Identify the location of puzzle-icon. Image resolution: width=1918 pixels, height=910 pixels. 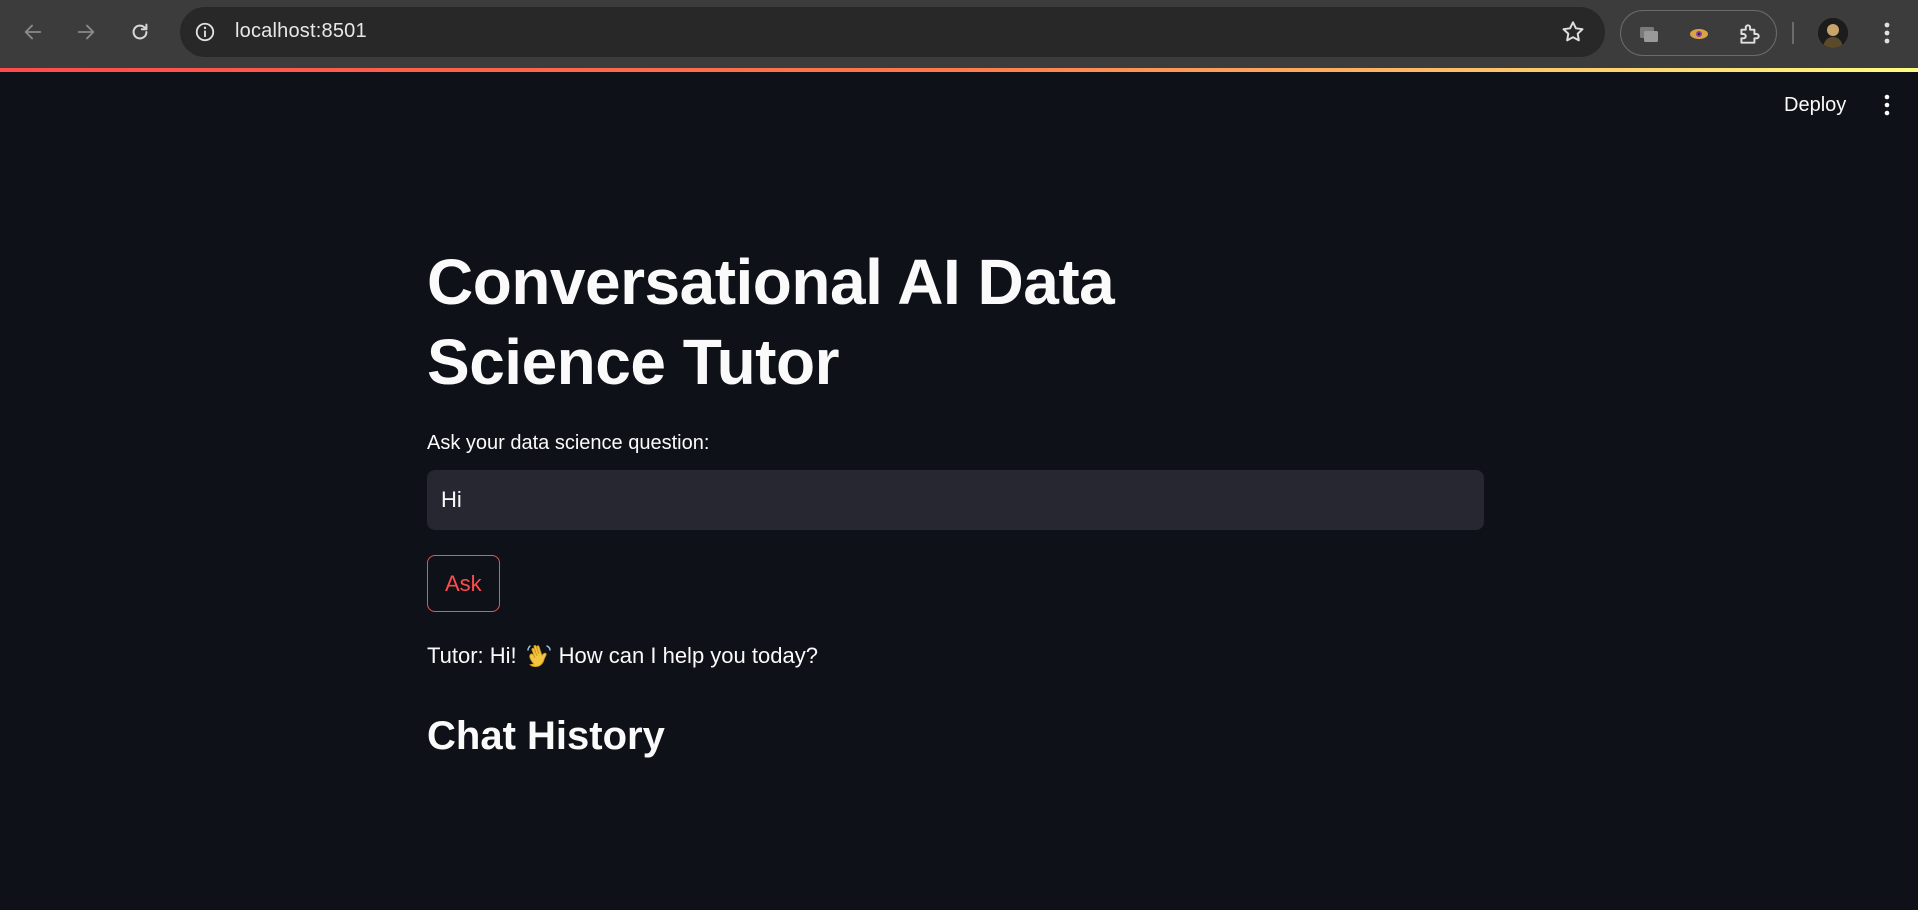
(1750, 34).